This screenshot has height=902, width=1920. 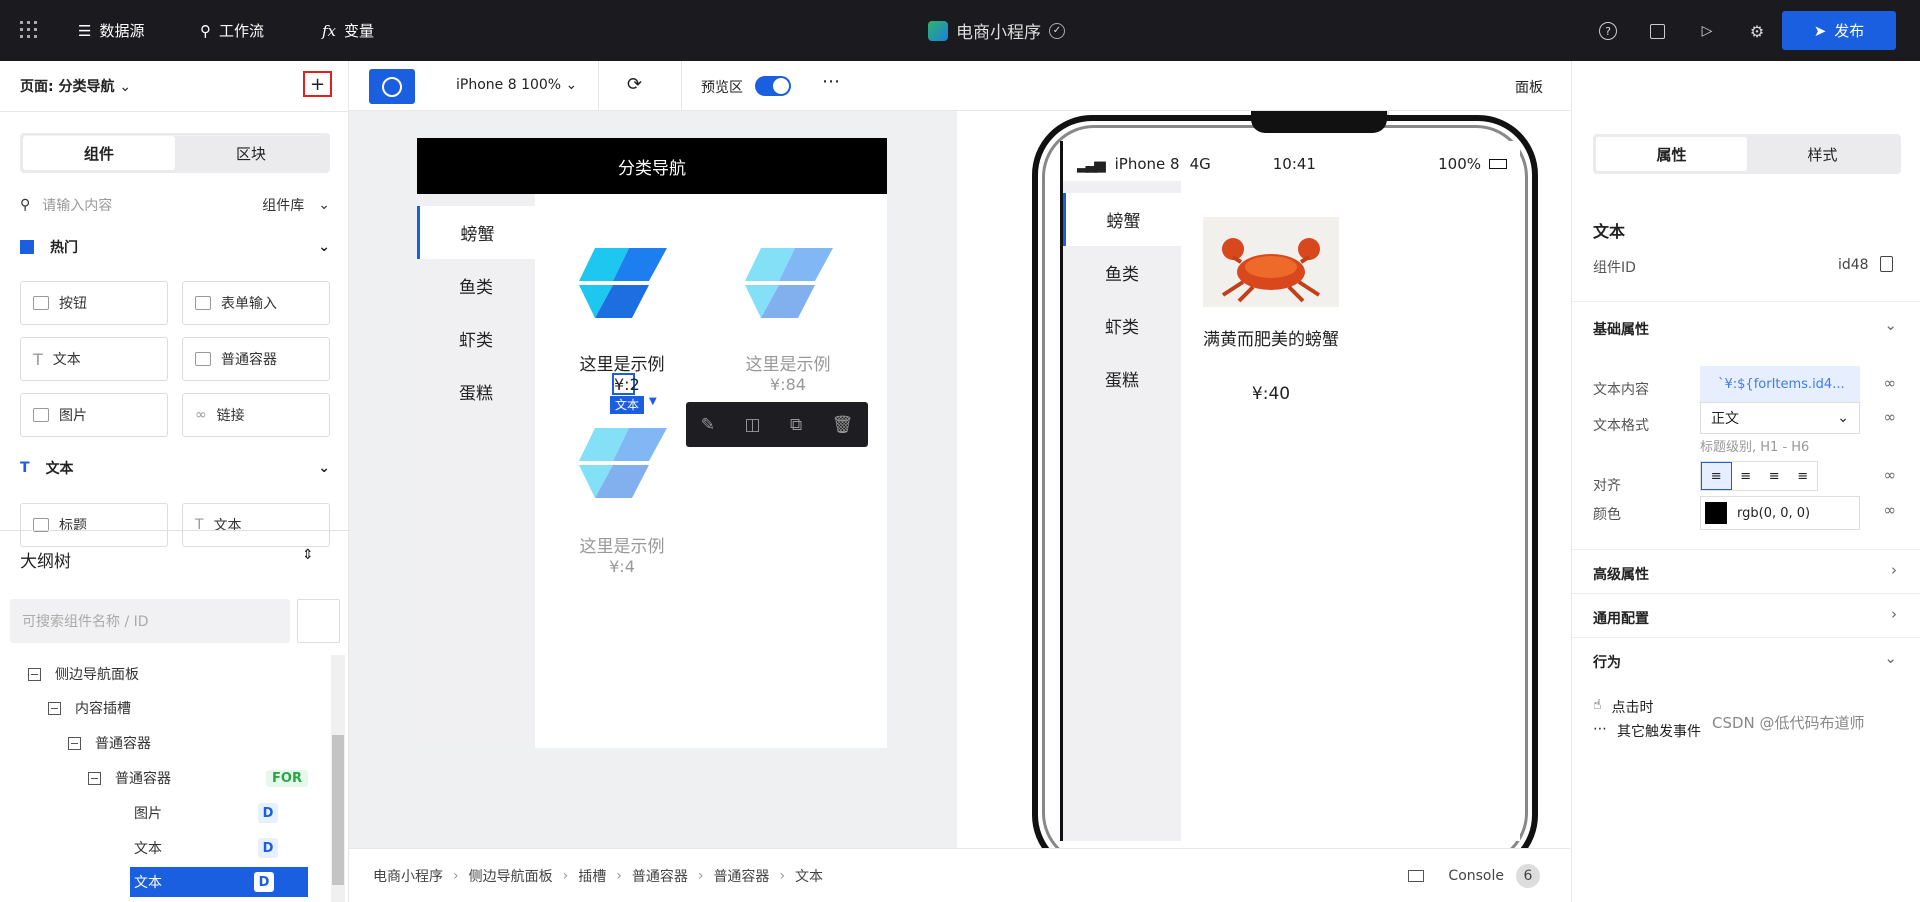 I want to click on align-right-icon: ≡, so click(x=1774, y=476).